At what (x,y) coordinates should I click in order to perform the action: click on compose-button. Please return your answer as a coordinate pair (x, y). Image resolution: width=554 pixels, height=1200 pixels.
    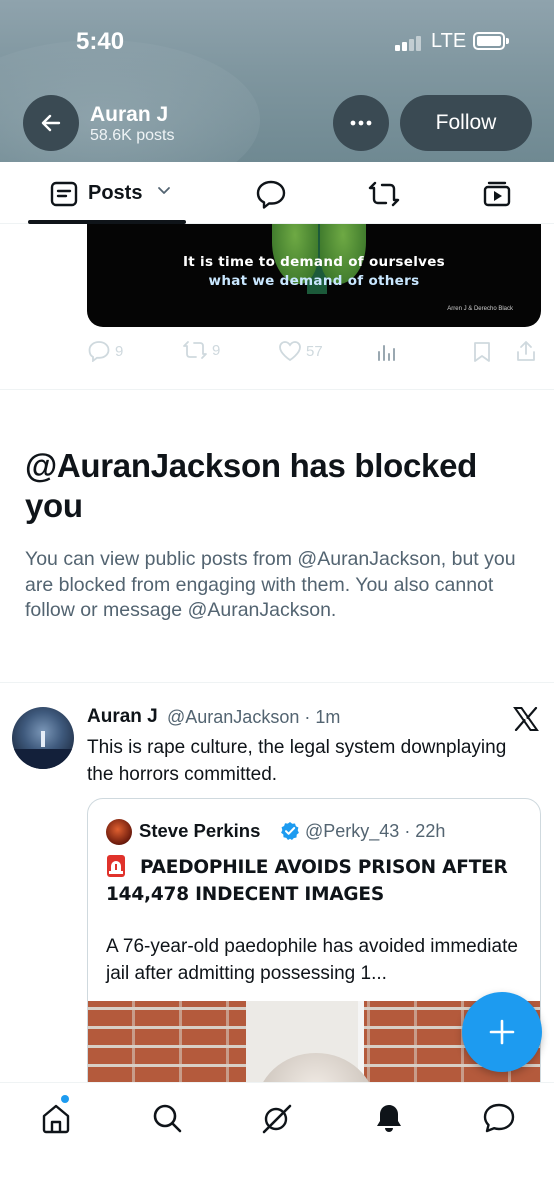
    Looking at the image, I should click on (502, 1032).